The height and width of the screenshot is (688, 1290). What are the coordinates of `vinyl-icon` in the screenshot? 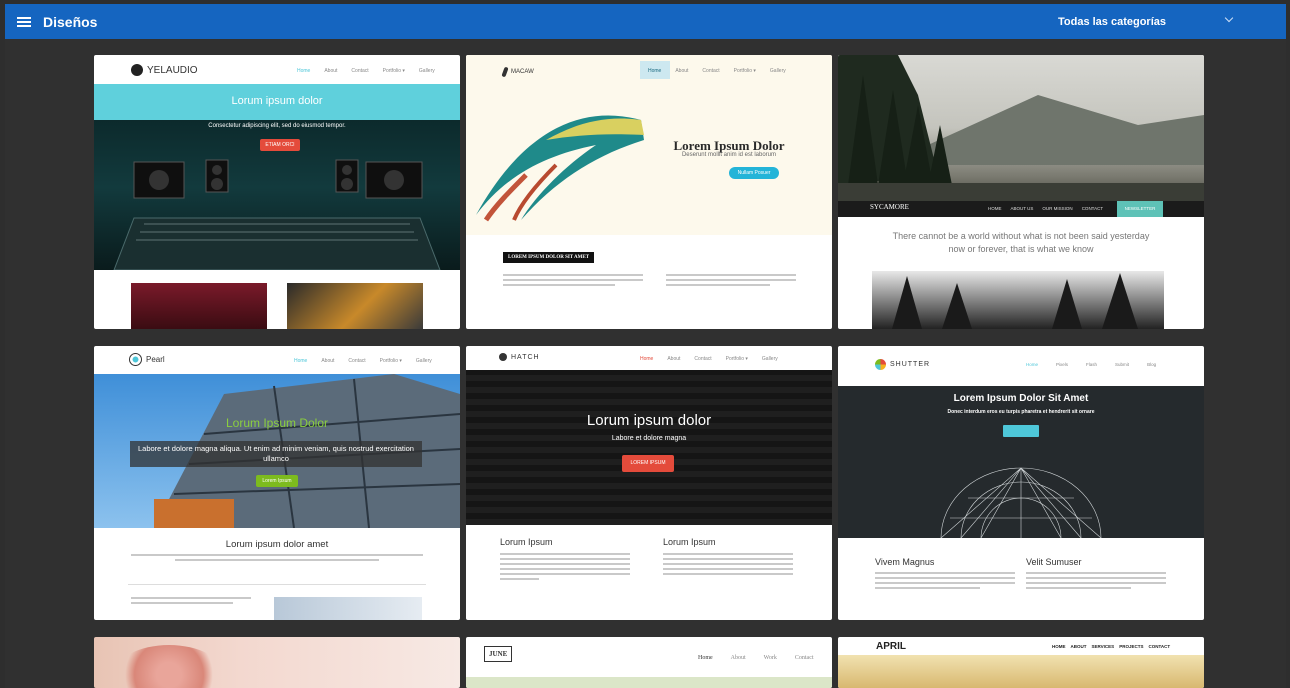 It's located at (137, 70).